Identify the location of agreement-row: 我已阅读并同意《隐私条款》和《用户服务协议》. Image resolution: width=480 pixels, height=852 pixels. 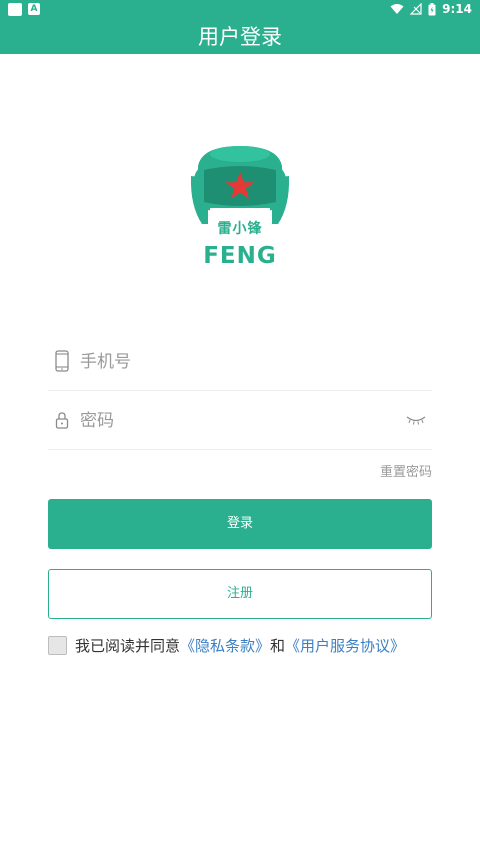
(226, 645).